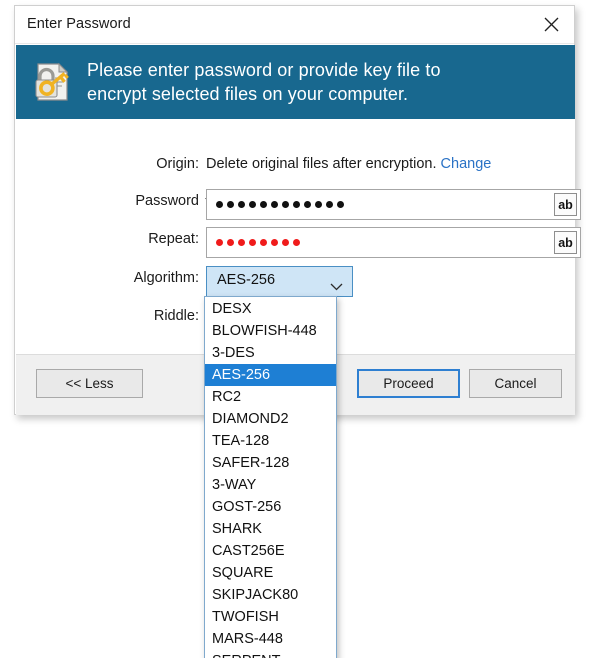 The image size is (600, 658). What do you see at coordinates (270, 353) in the screenshot?
I see `algorithm-option: 3-DES` at bounding box center [270, 353].